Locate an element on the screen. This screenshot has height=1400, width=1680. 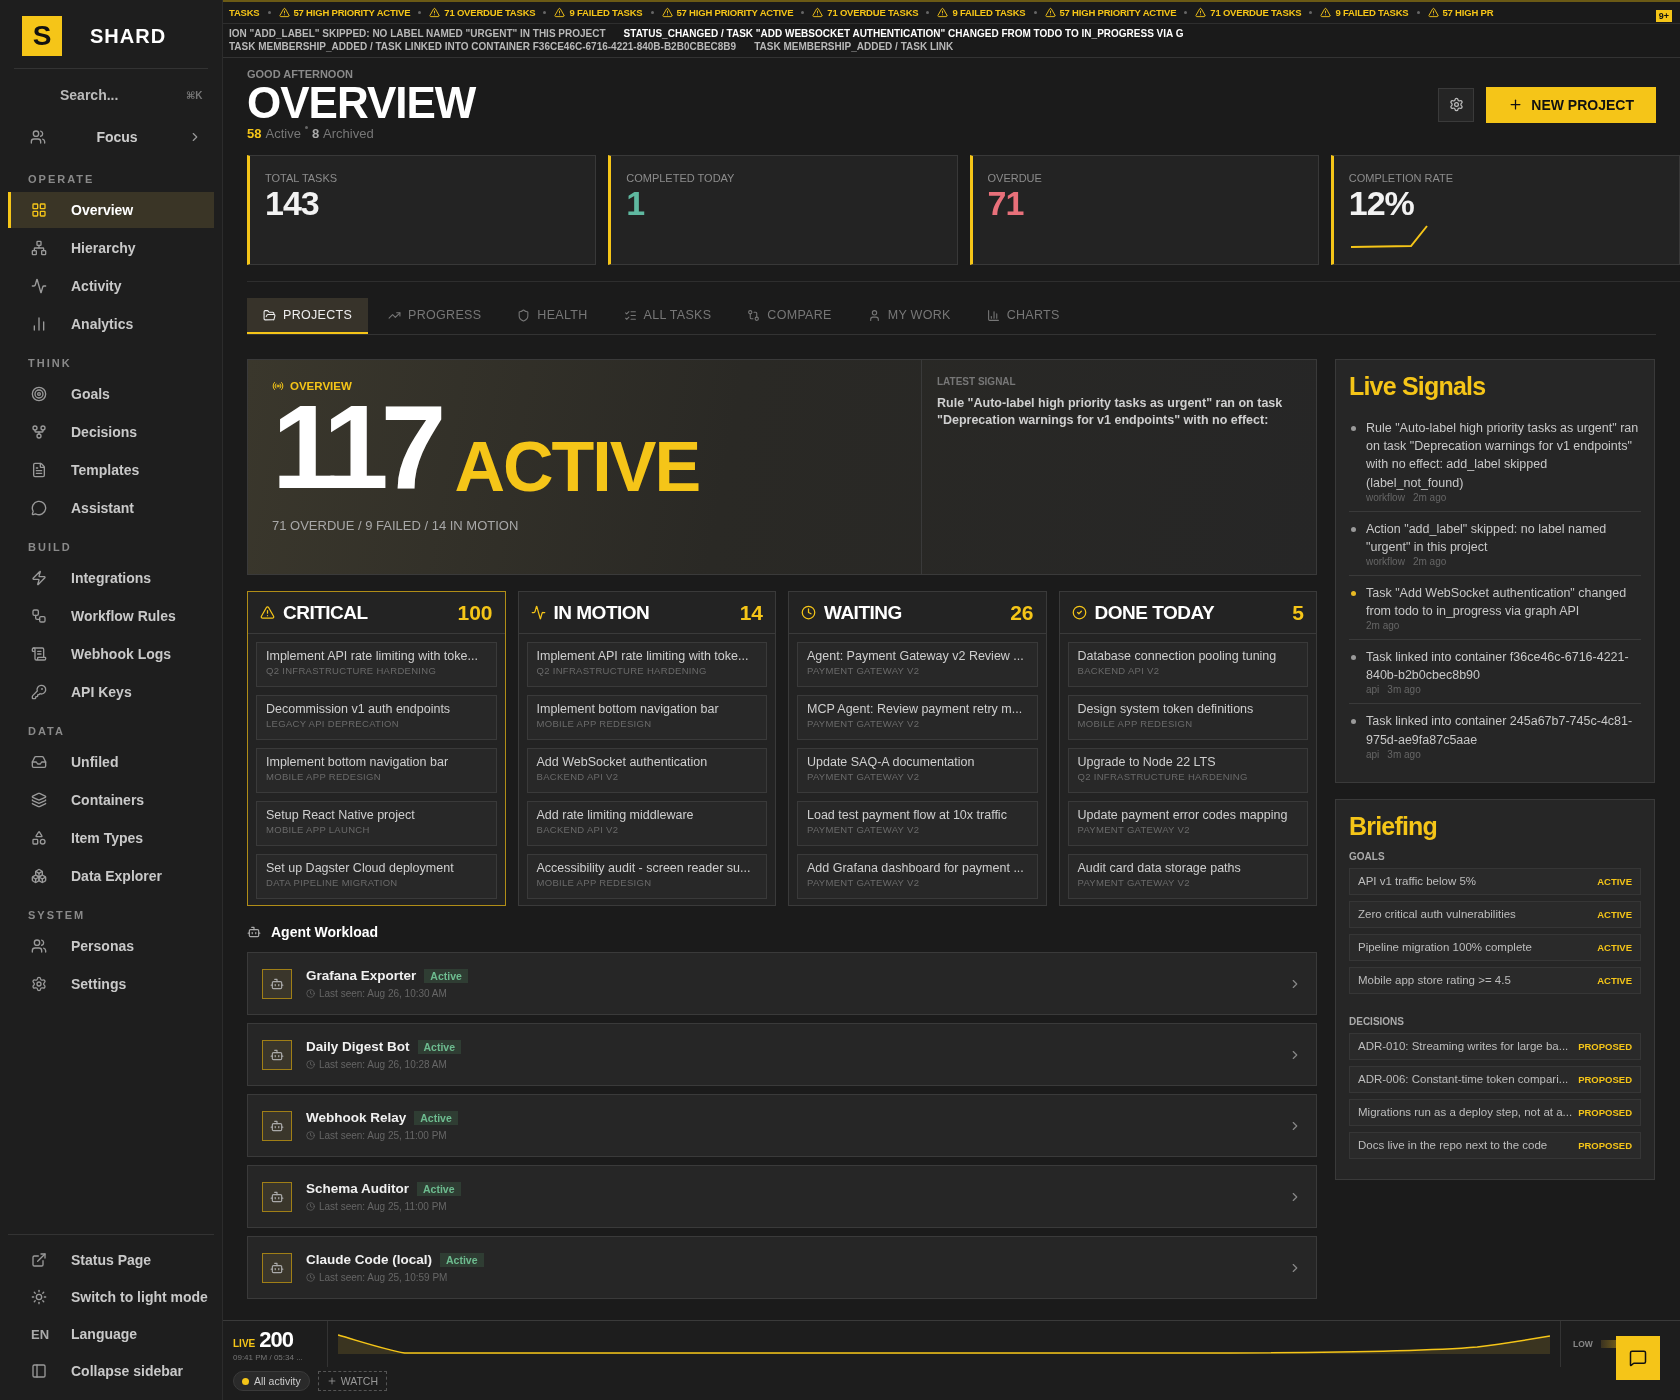
tab: CHARTS is located at coordinates (1023, 316).